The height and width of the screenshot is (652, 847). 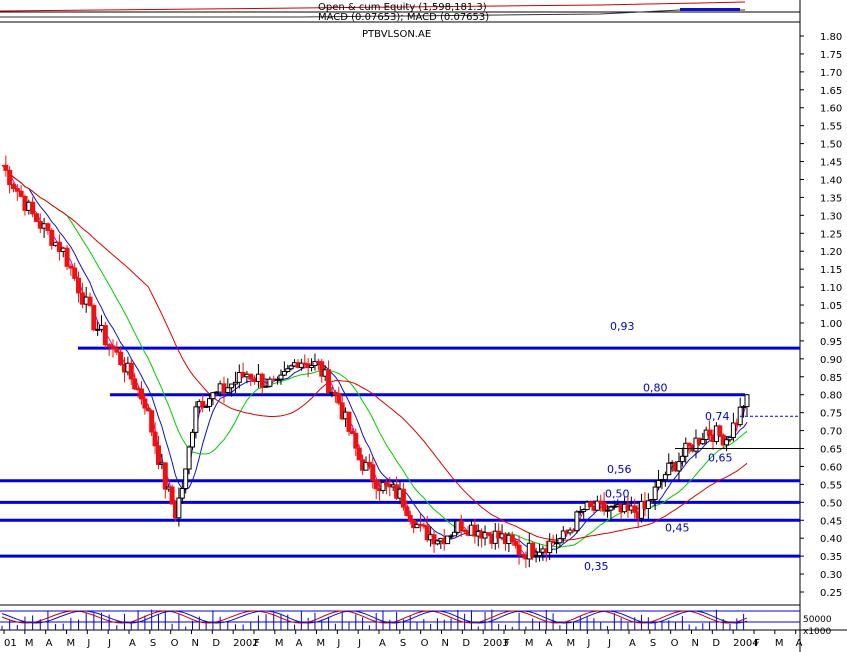 What do you see at coordinates (831, 503) in the screenshot?
I see `y-tick-label: 0.50` at bounding box center [831, 503].